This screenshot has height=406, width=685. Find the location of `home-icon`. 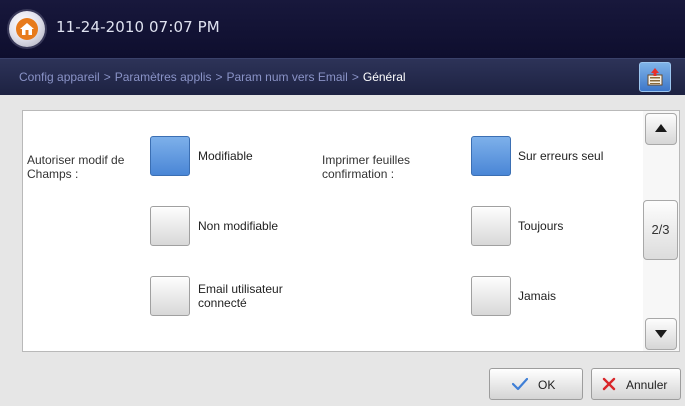

home-icon is located at coordinates (27, 29).